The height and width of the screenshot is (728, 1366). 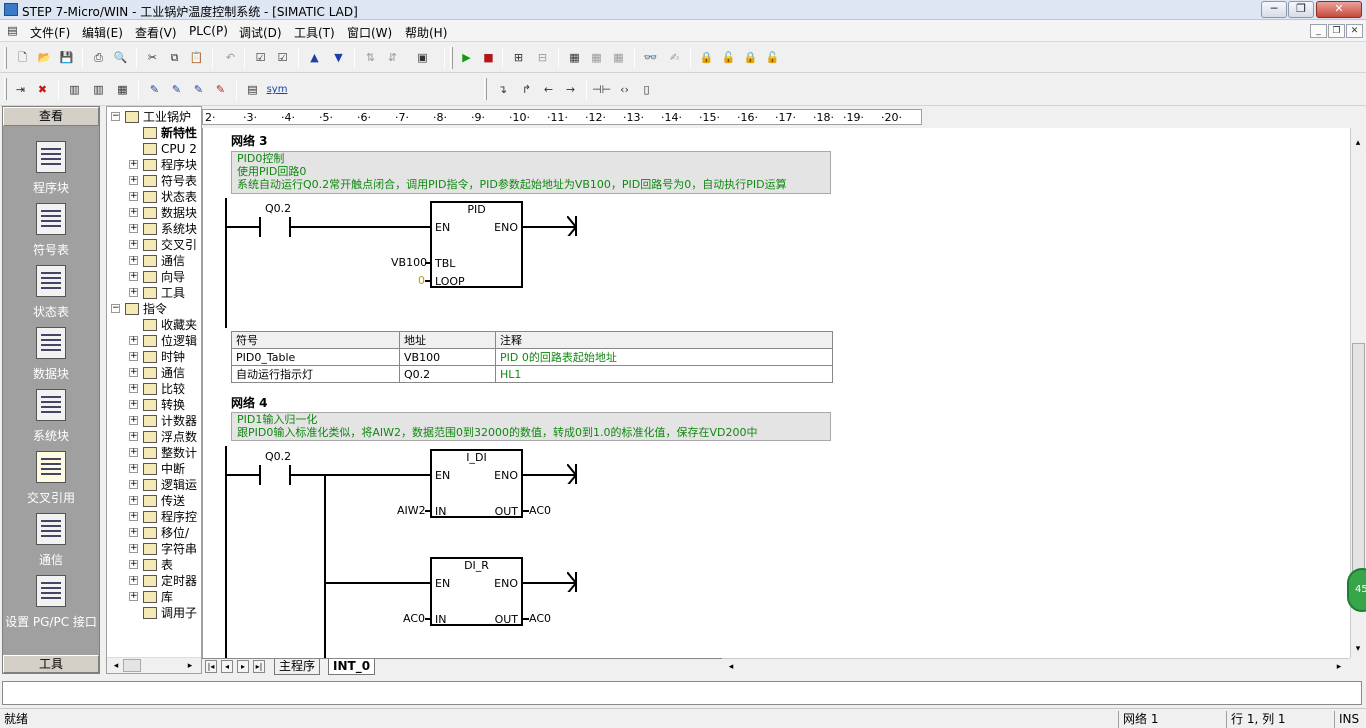 What do you see at coordinates (476, 244) in the screenshot?
I see `pid-box: PID EN ENO TBL LOOP` at bounding box center [476, 244].